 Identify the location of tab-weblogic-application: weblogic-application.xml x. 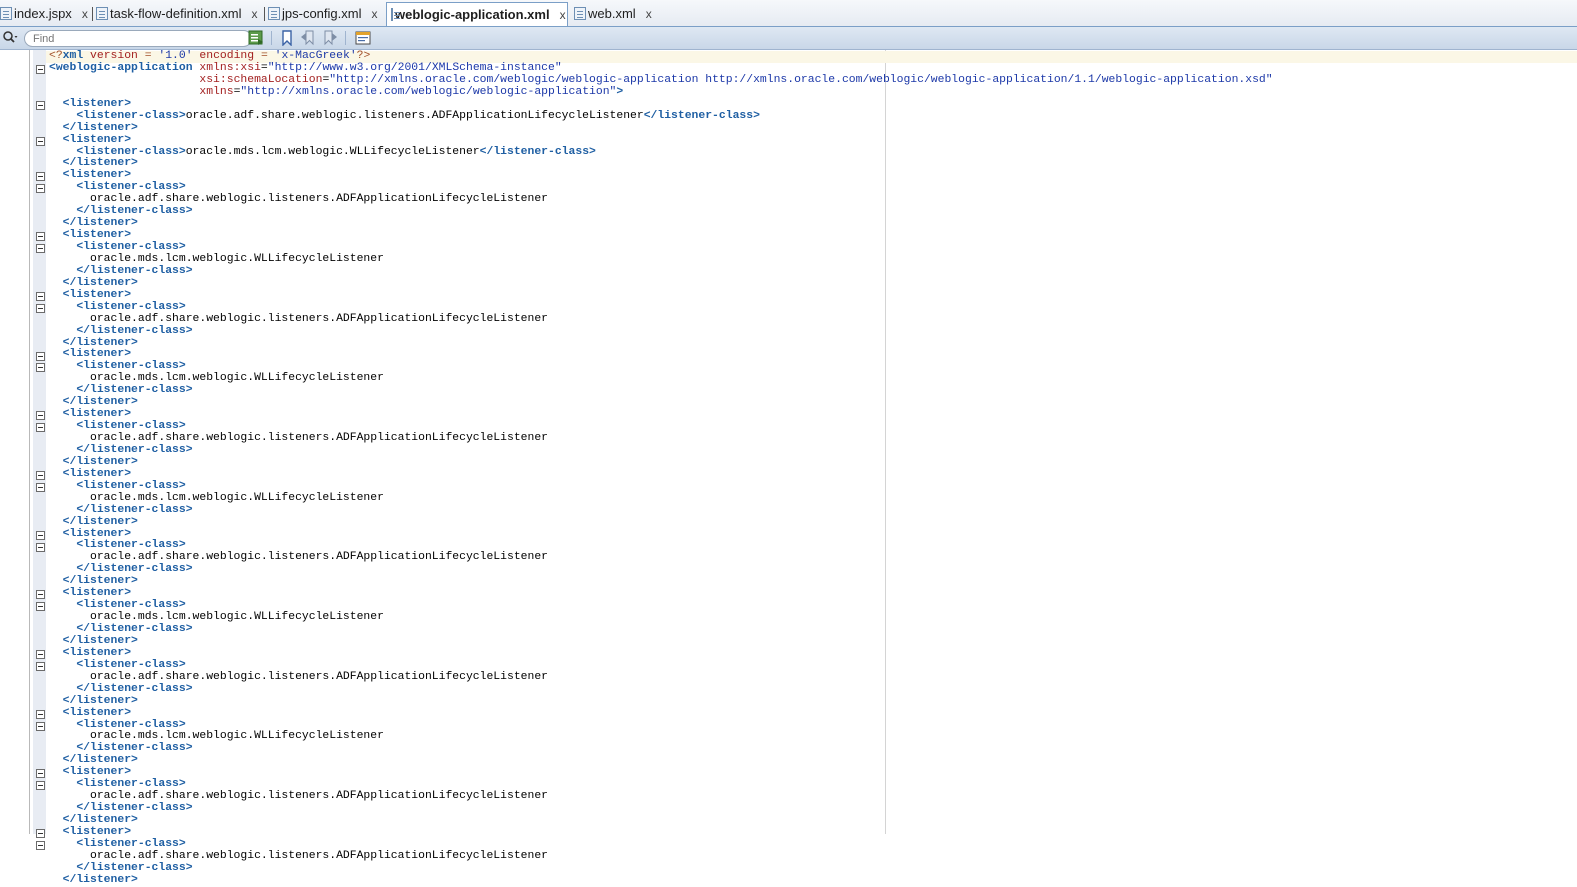
(477, 14).